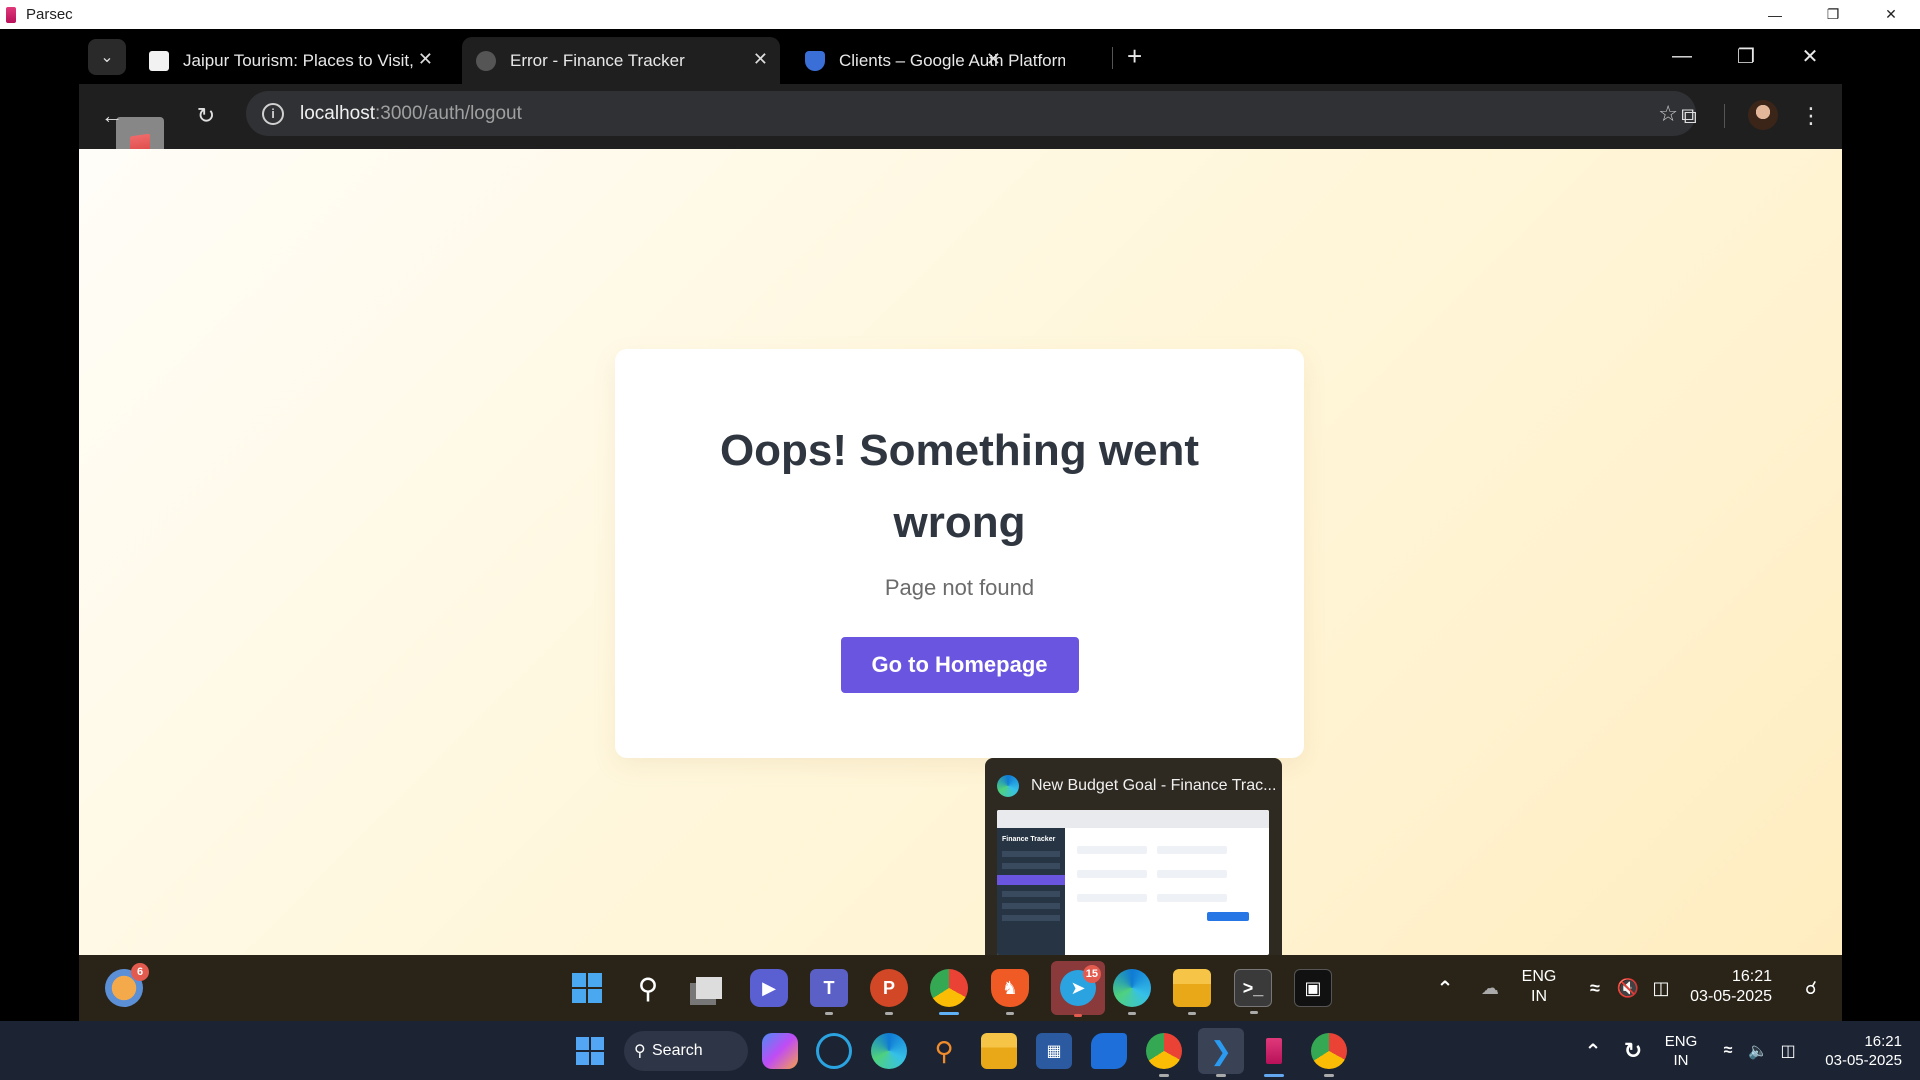 This screenshot has height=1080, width=1920. I want to click on remote-date: 03-05-2025, so click(1731, 996).